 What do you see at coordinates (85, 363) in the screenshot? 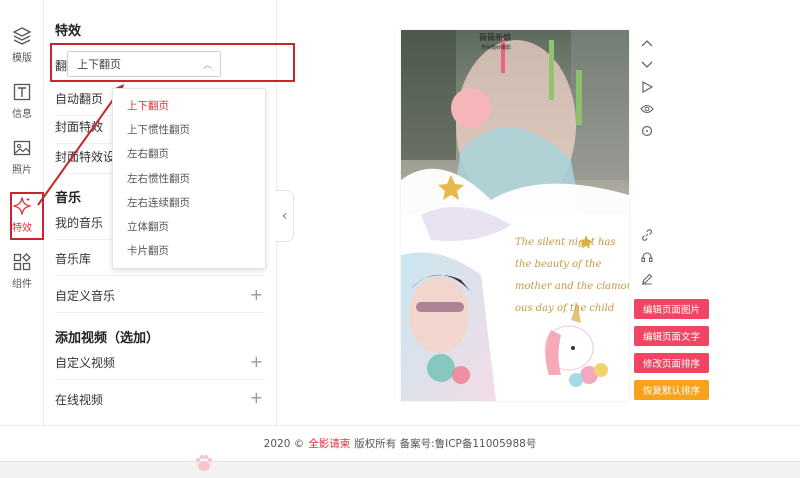
I see `custom-video-label: 自定义视频` at bounding box center [85, 363].